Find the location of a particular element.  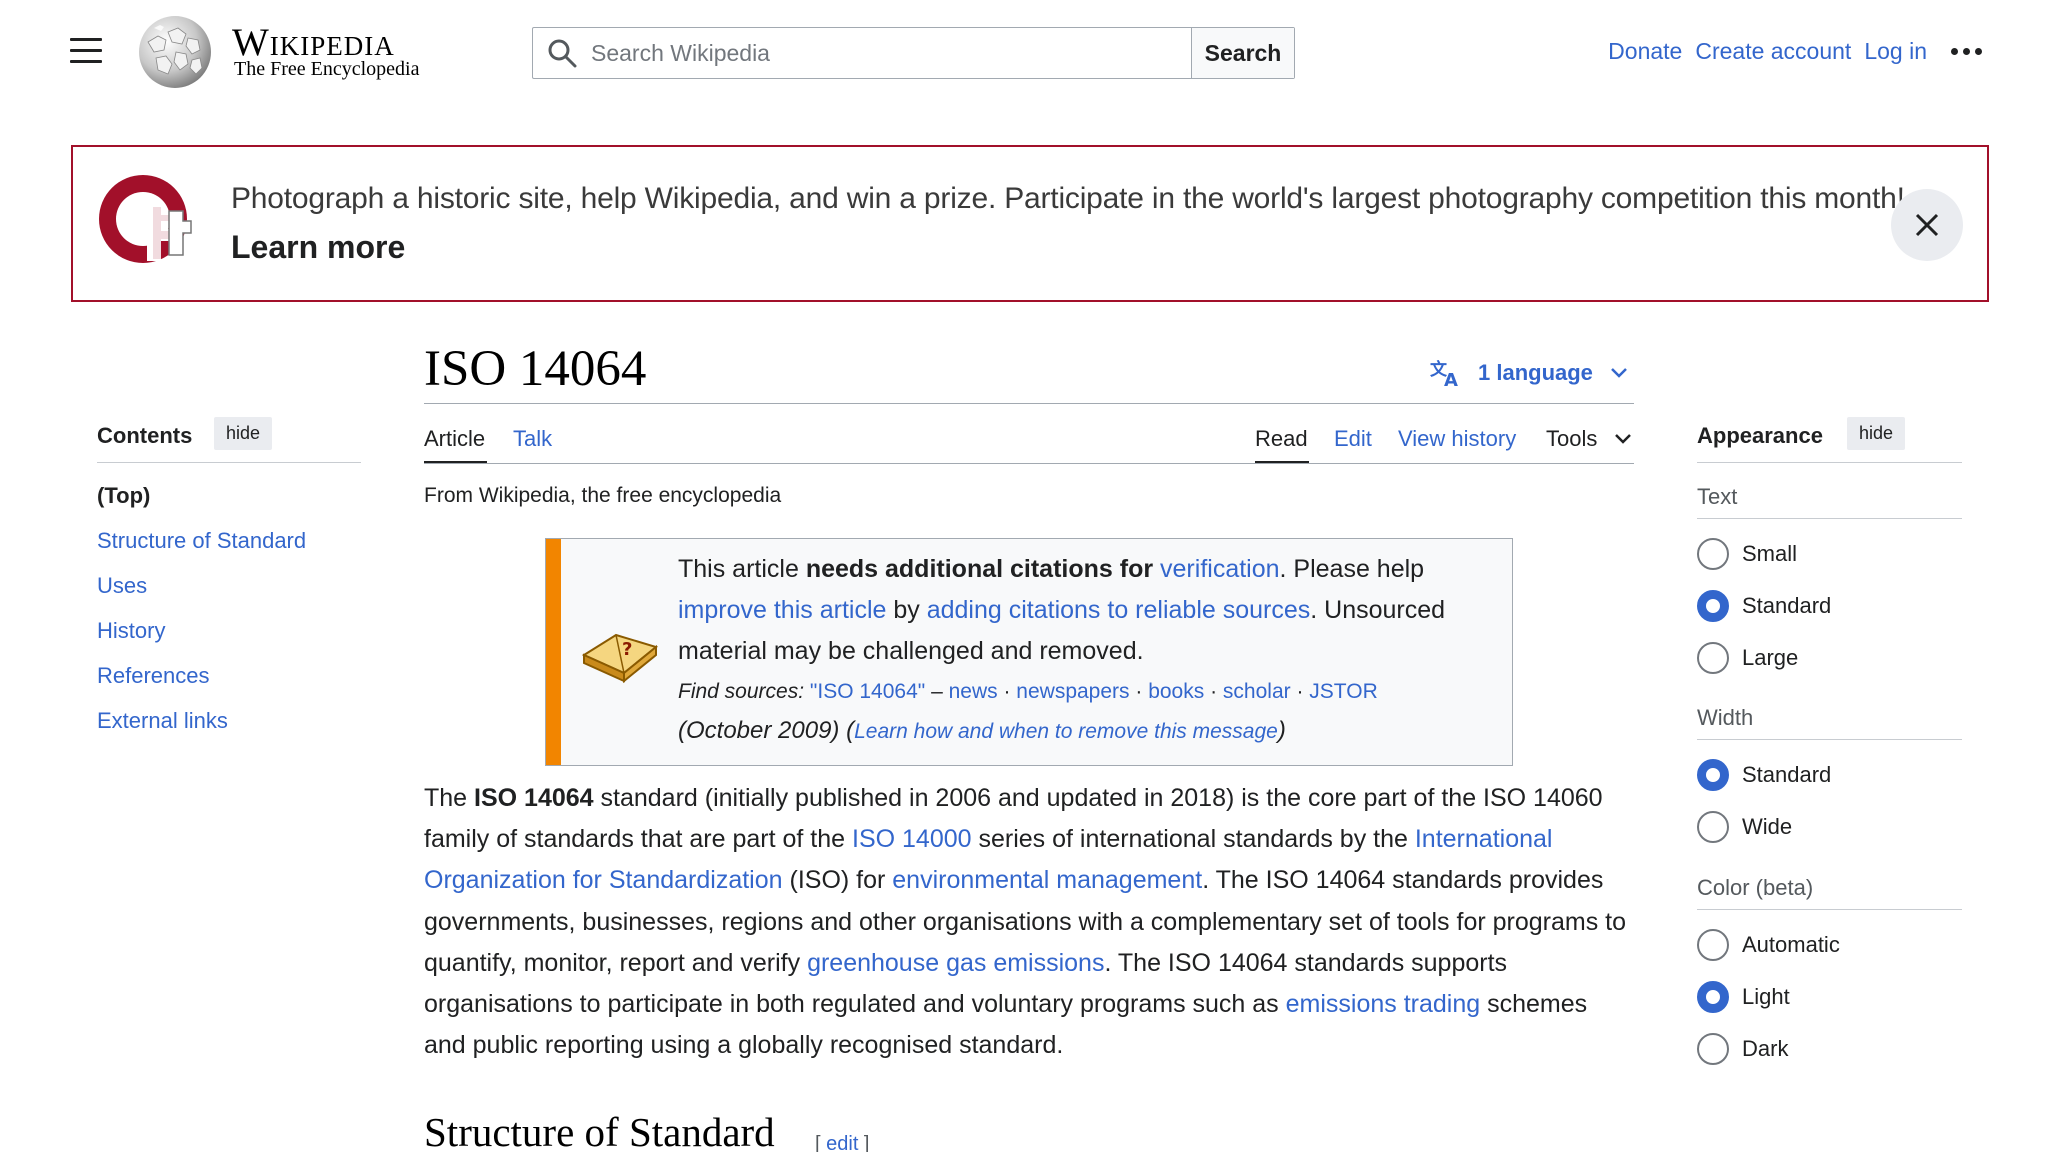

banner-close-button is located at coordinates (1927, 225).